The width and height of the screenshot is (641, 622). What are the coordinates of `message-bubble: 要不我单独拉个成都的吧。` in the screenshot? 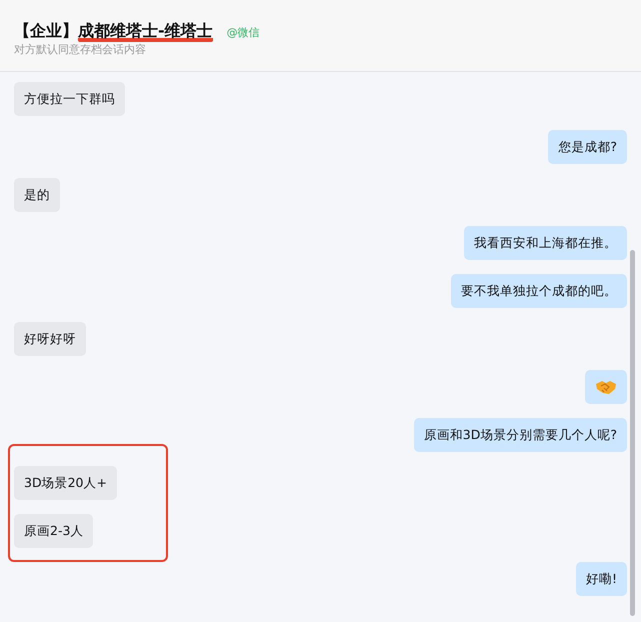 It's located at (539, 291).